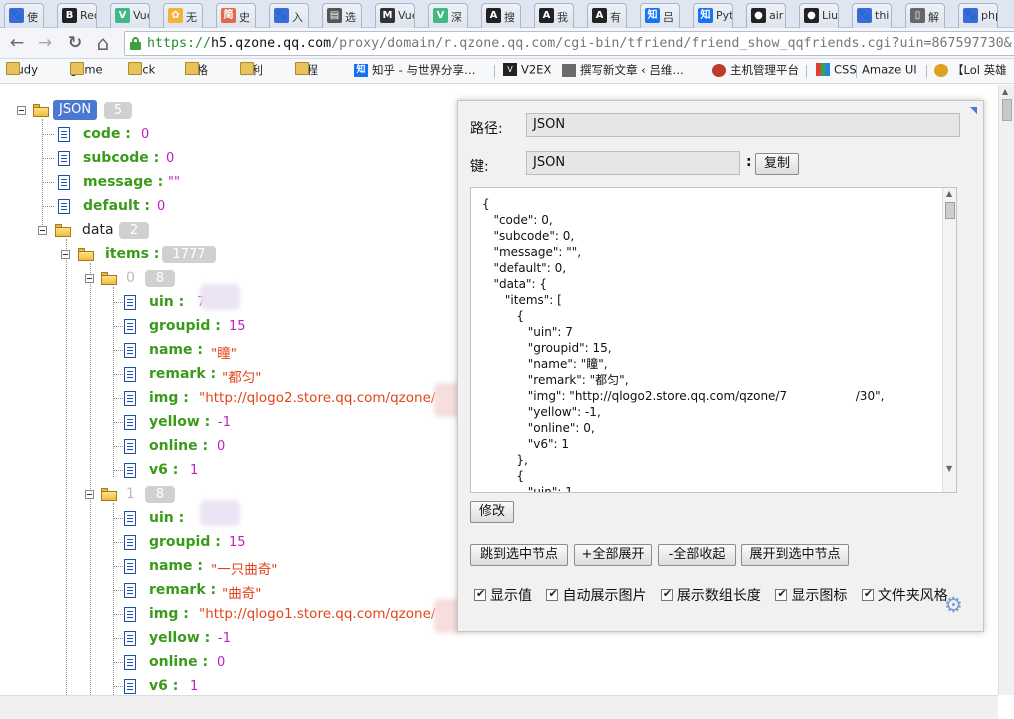  I want to click on page-vertical-scrollbar: ▲, so click(1006, 390).